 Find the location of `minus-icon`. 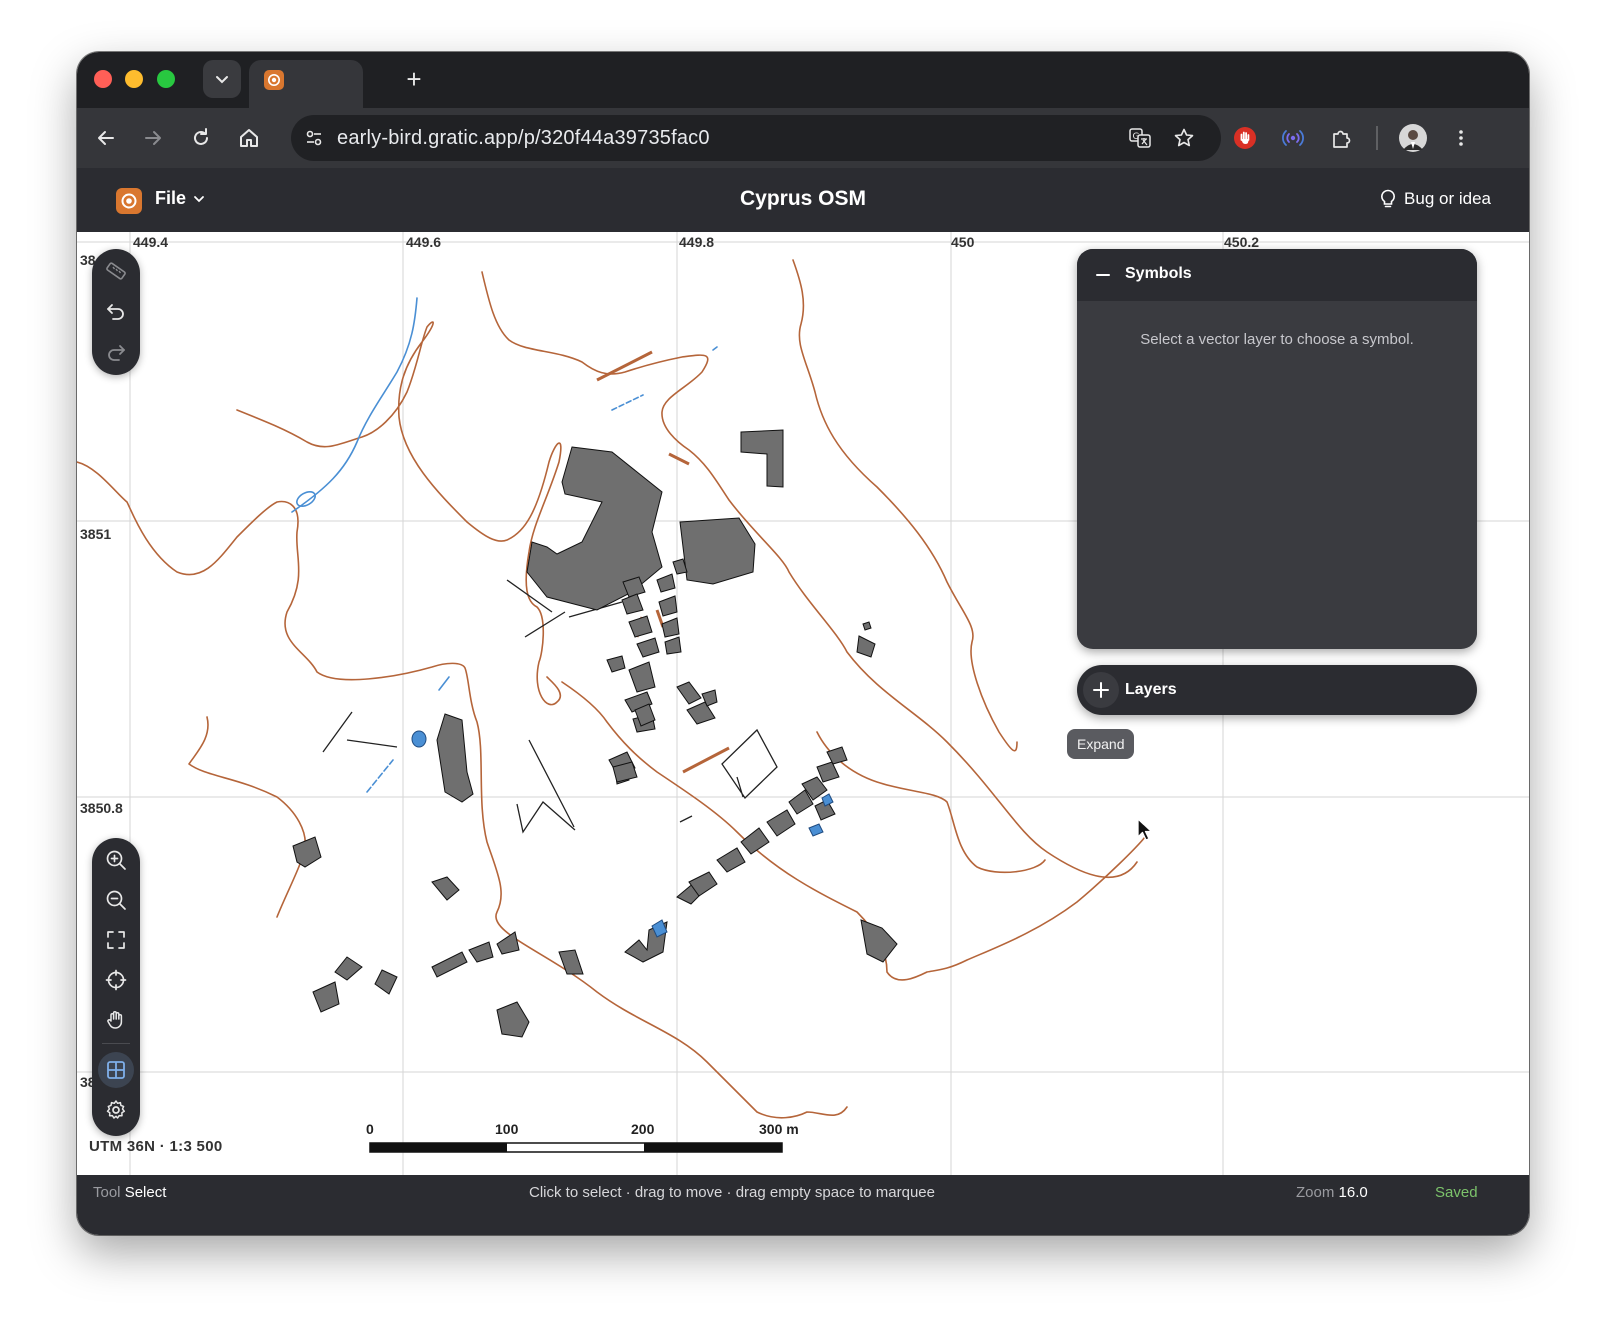

minus-icon is located at coordinates (1103, 275).